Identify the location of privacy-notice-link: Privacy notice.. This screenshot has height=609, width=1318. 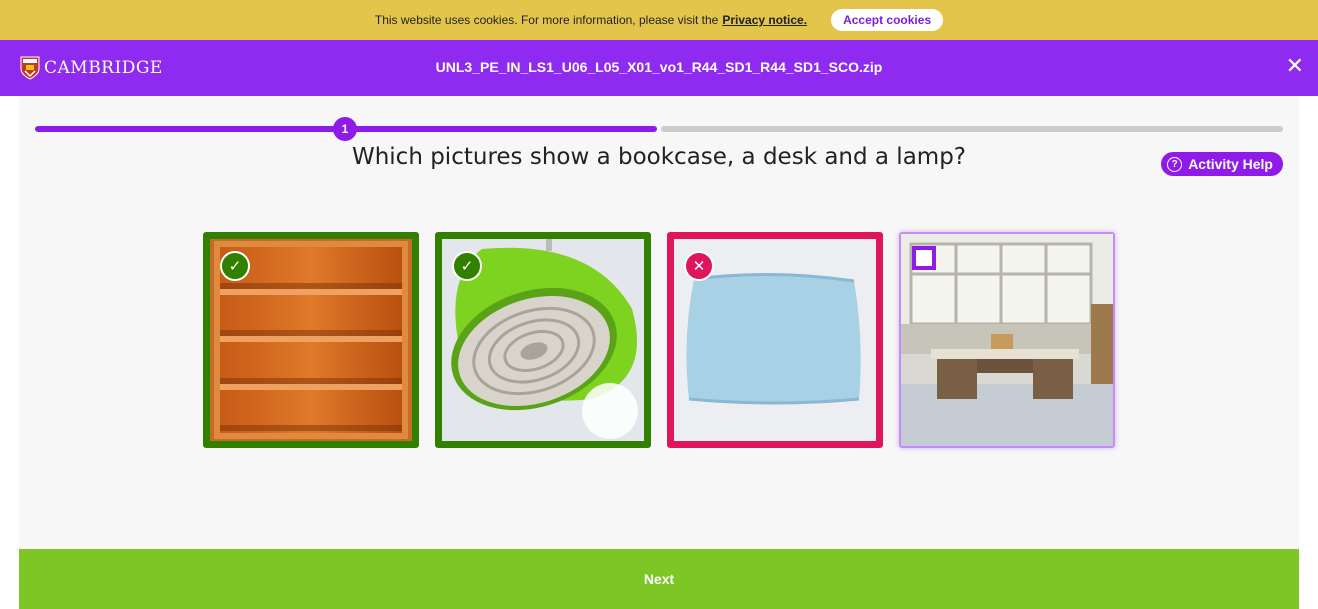
(764, 20).